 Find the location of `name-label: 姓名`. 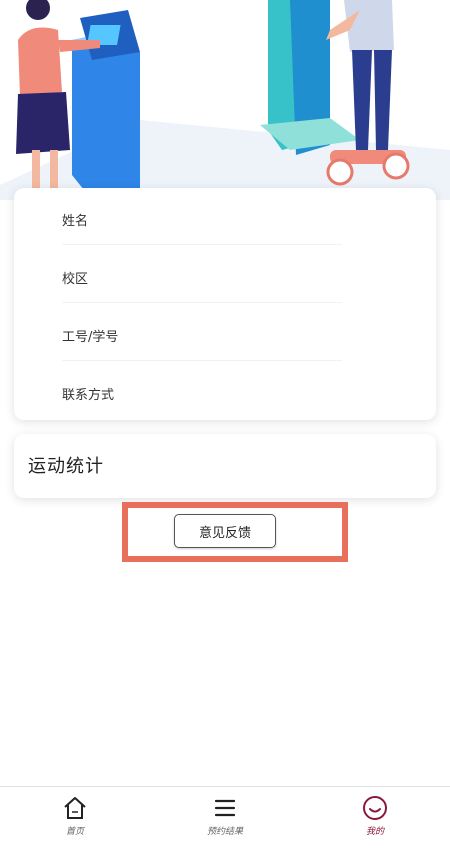

name-label: 姓名 is located at coordinates (75, 221).